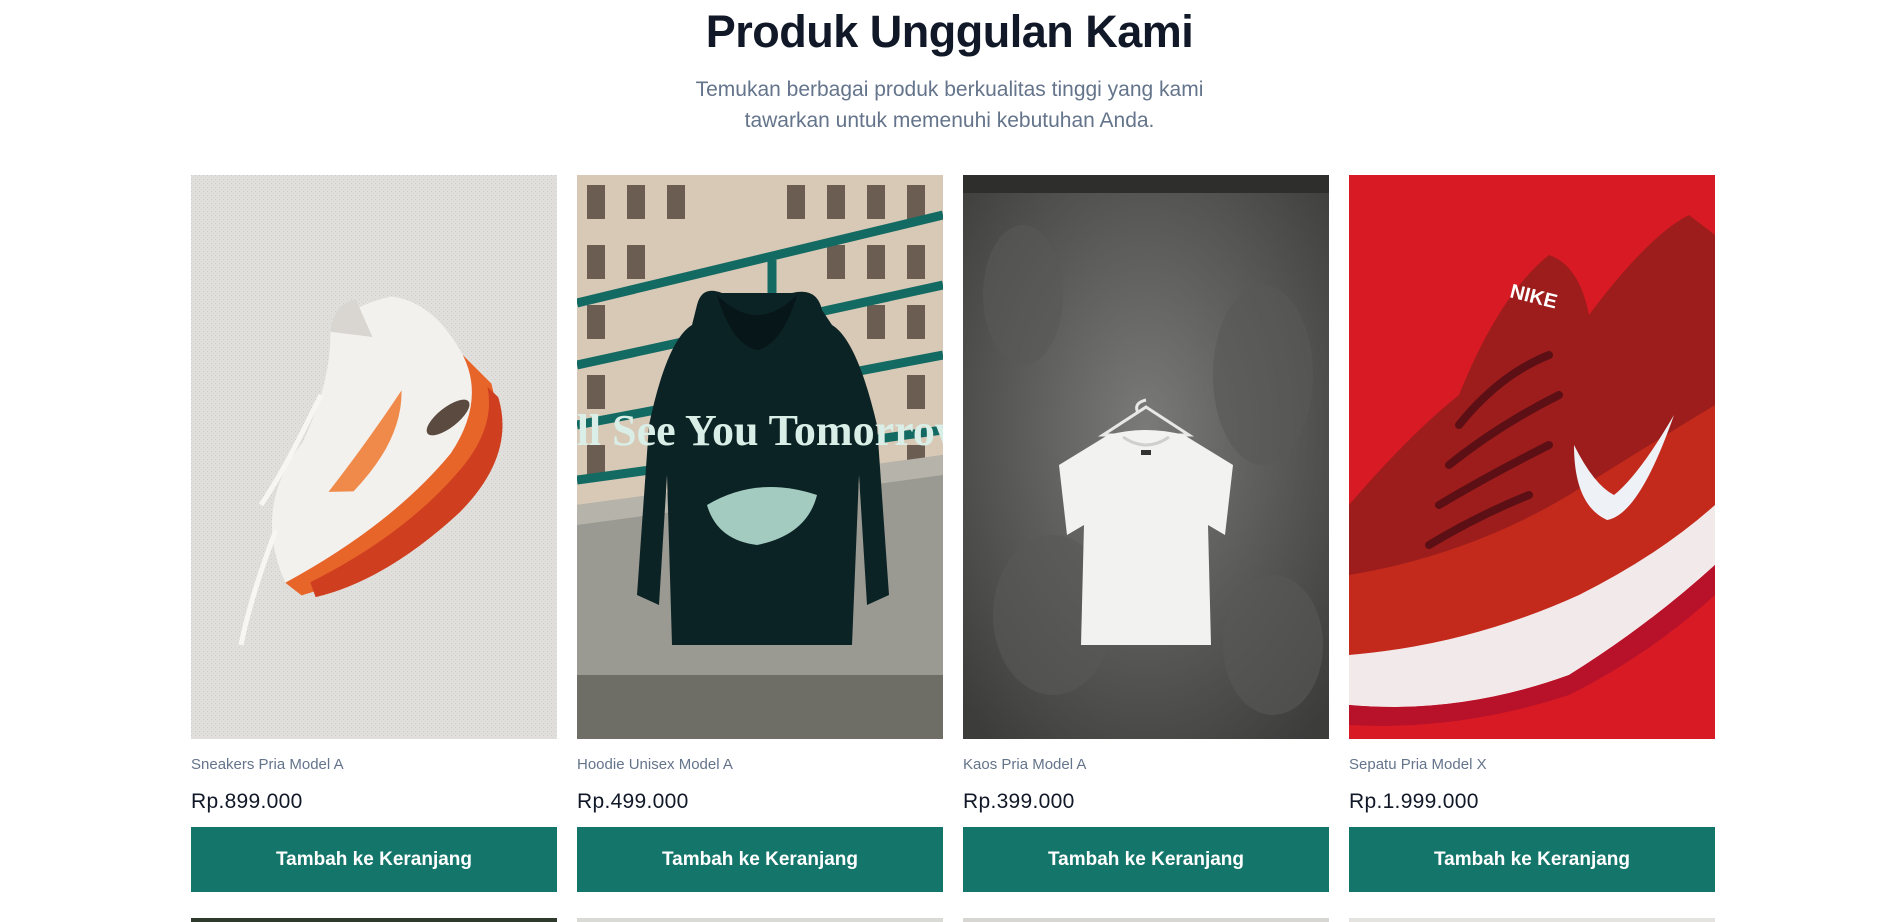  Describe the element at coordinates (1532, 457) in the screenshot. I see `product-image-red-shoe: NIKE` at that location.